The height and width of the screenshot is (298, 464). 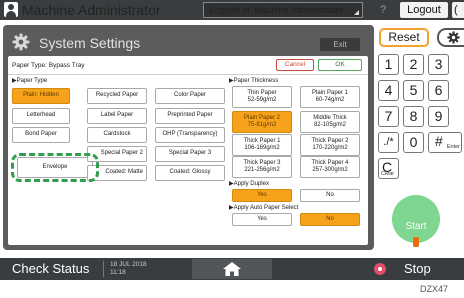 I want to click on login-status: Logged in: Machine Administrator, so click(x=283, y=10).